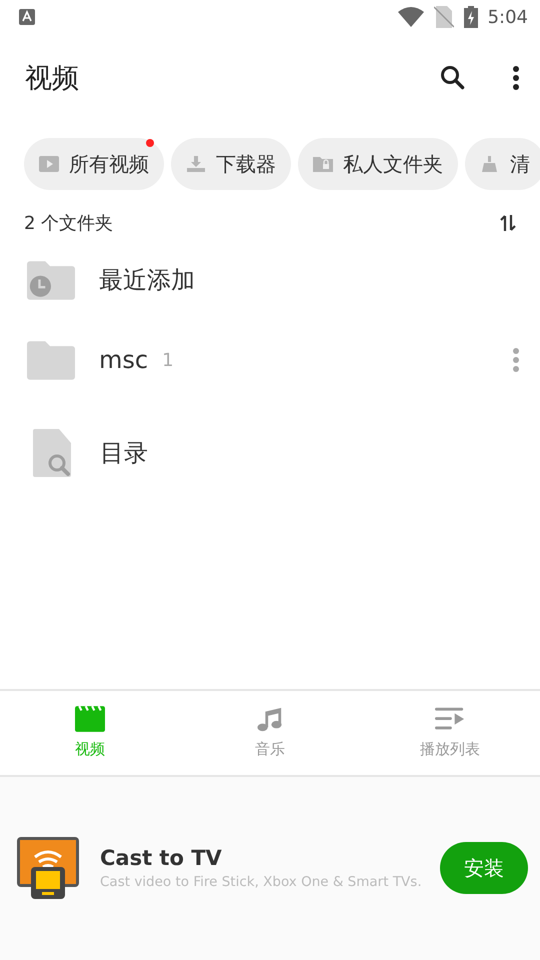  Describe the element at coordinates (450, 719) in the screenshot. I see `playlist-icon` at that location.